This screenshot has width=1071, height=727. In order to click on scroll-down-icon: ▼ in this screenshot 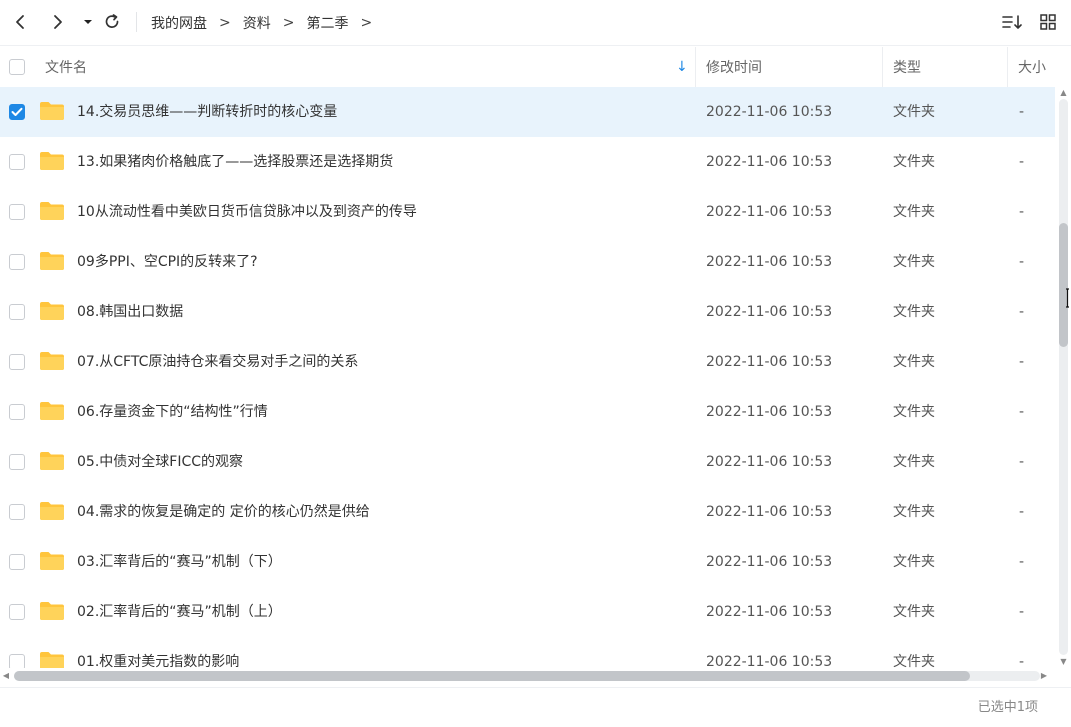, I will do `click(1063, 662)`.